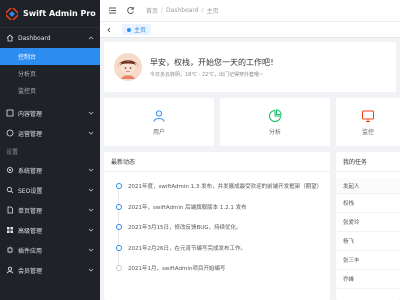 This screenshot has height=300, width=400. I want to click on menu-system-label: 系统管理, so click(30, 171).